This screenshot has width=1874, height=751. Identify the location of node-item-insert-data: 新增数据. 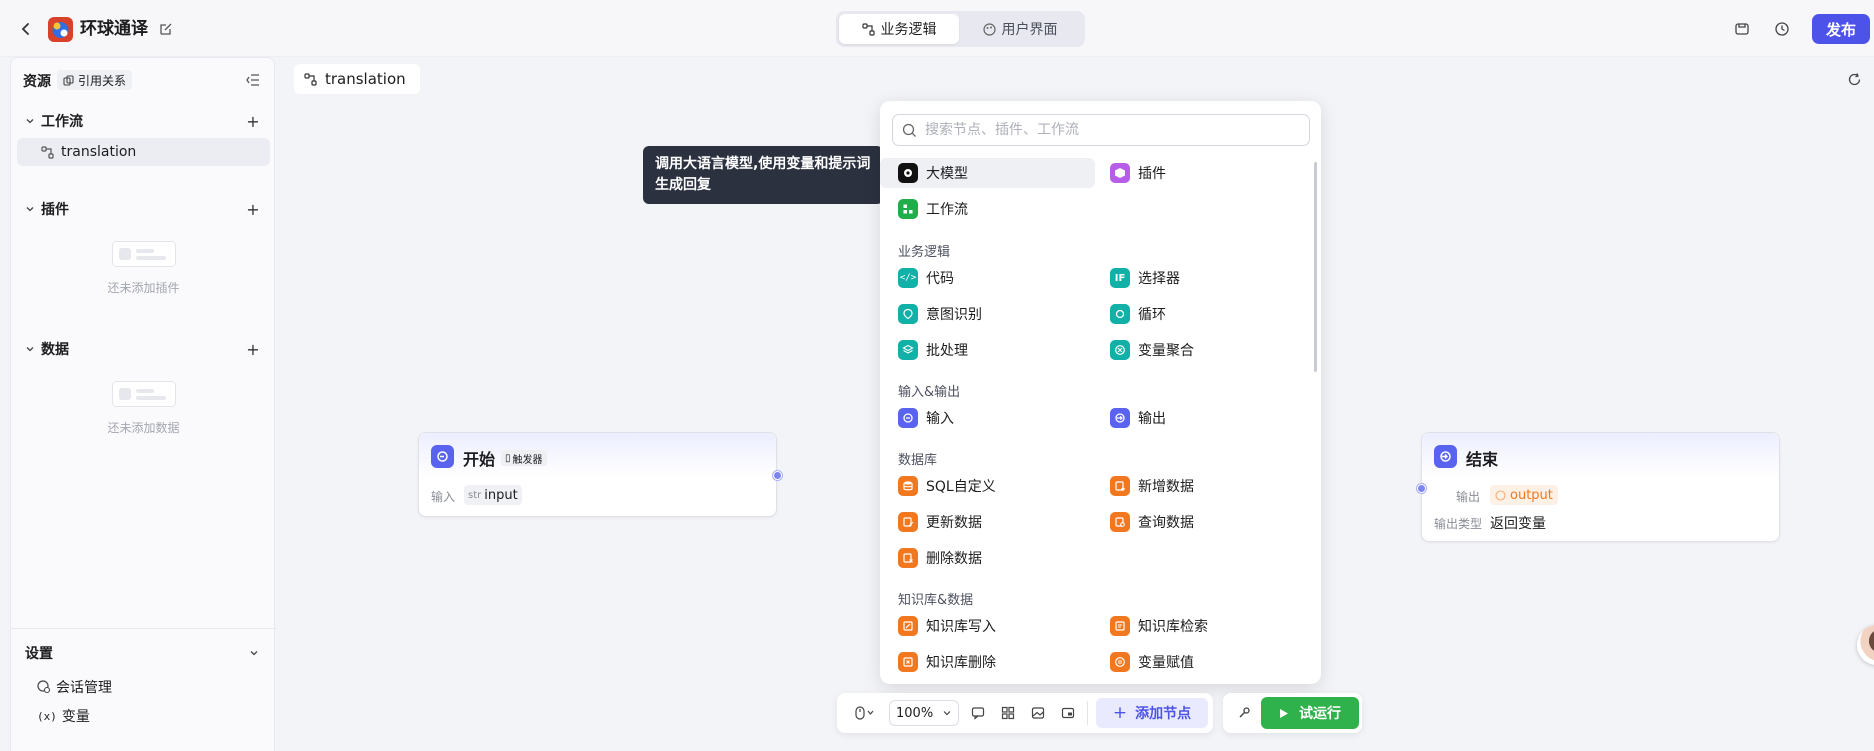
(1192, 486).